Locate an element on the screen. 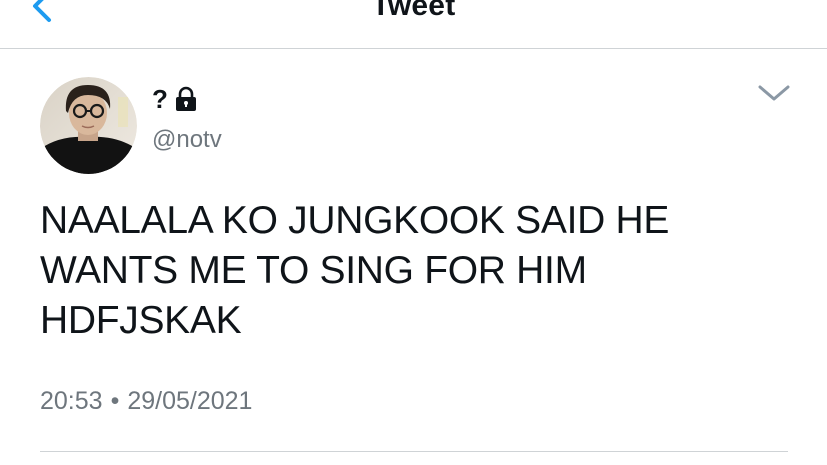 The image size is (827, 465). avatar-image is located at coordinates (88, 125).